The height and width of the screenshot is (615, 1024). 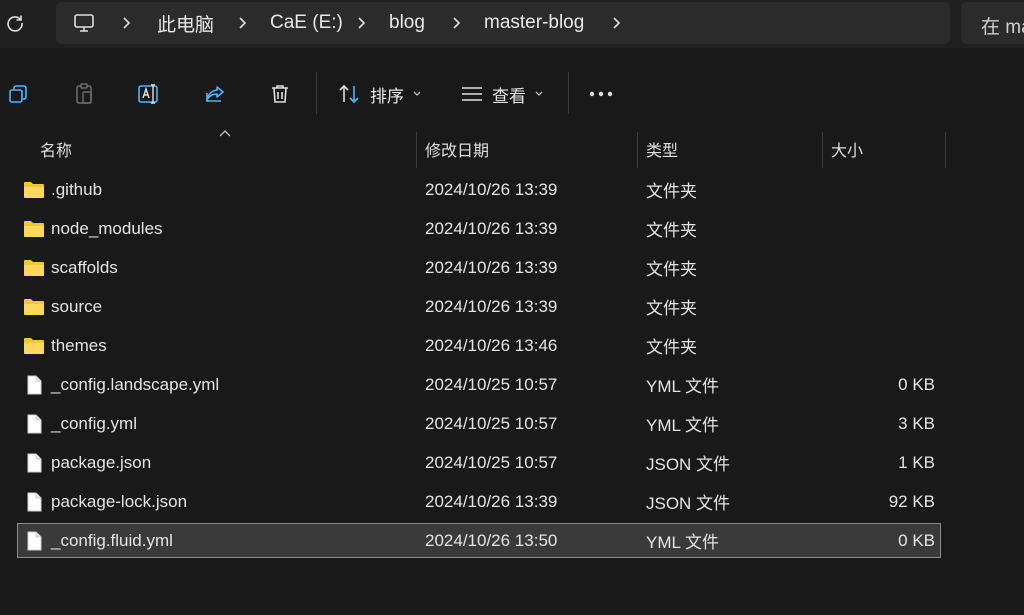 I want to click on paste-icon, so click(x=84, y=94).